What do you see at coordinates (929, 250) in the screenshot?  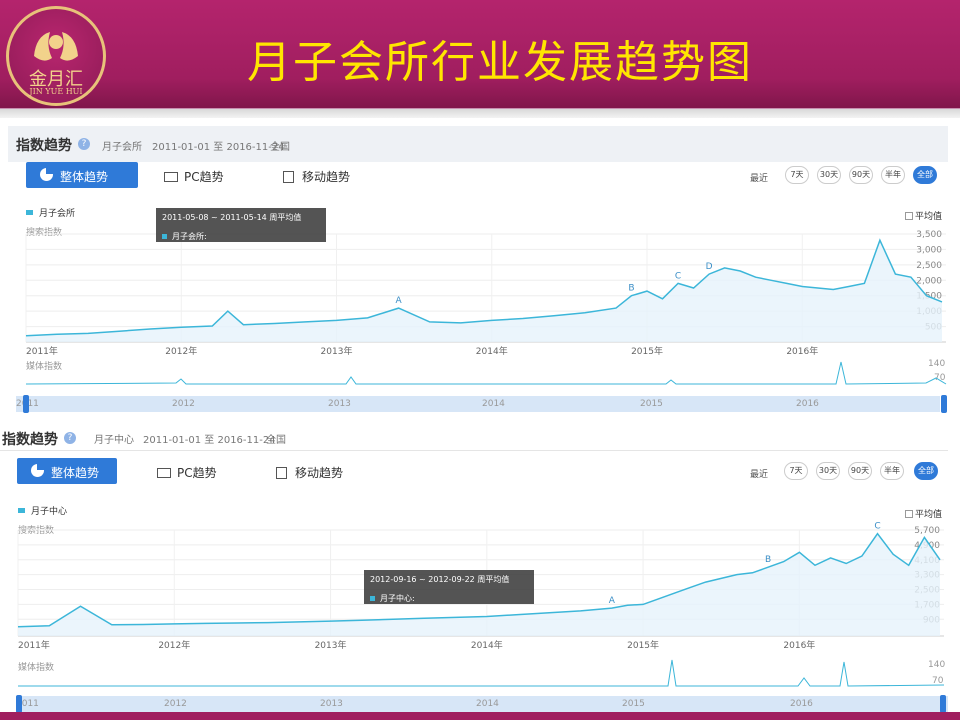 I see `y-tick-label: 3,000` at bounding box center [929, 250].